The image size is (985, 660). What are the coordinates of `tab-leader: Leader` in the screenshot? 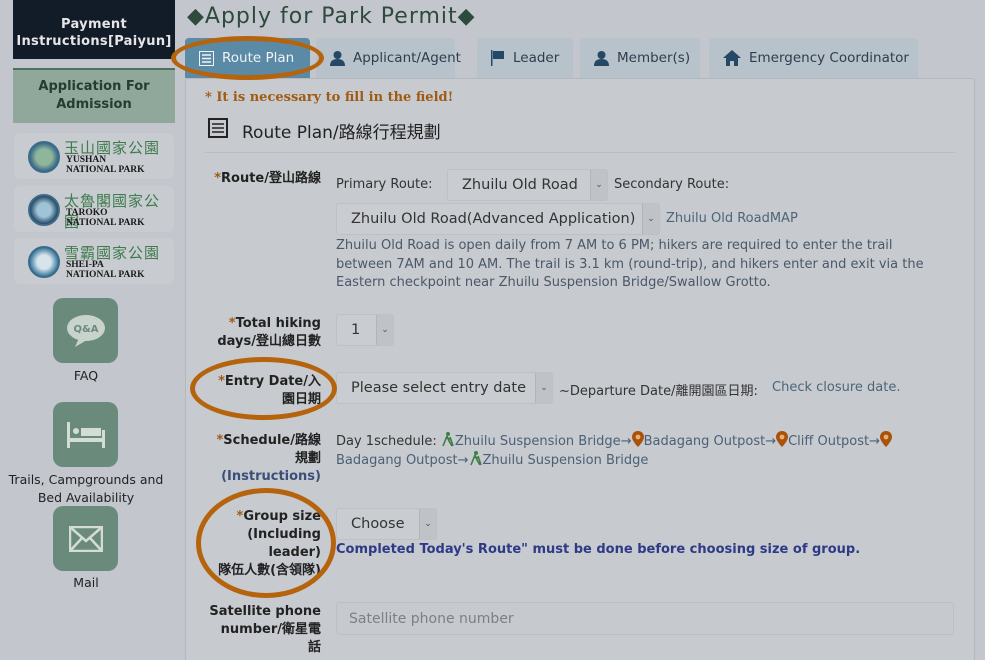 It's located at (525, 58).